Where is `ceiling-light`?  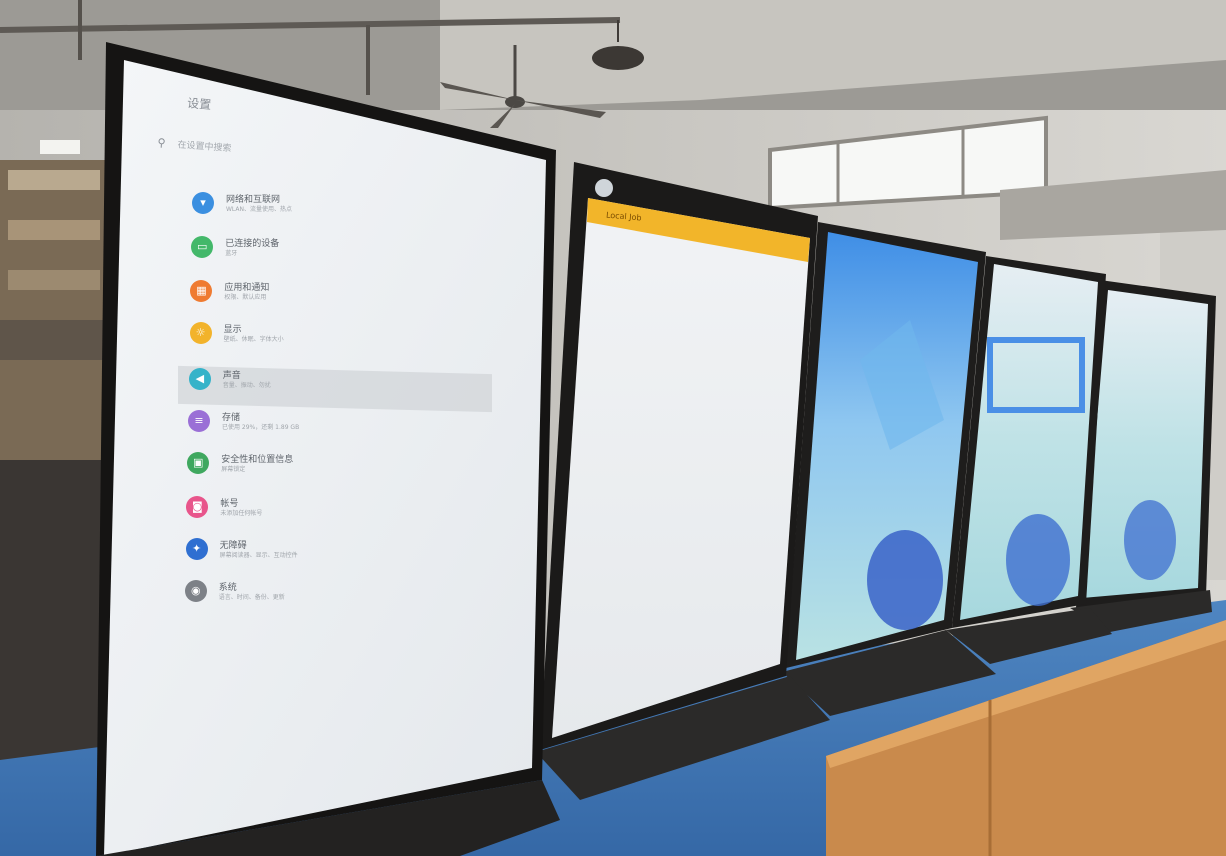
ceiling-light is located at coordinates (60, 147).